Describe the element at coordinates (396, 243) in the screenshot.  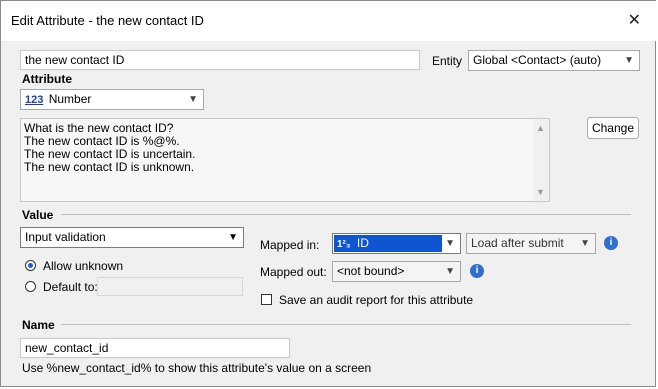
I see `mapped-in-select: 1²₃ ID ▼` at that location.